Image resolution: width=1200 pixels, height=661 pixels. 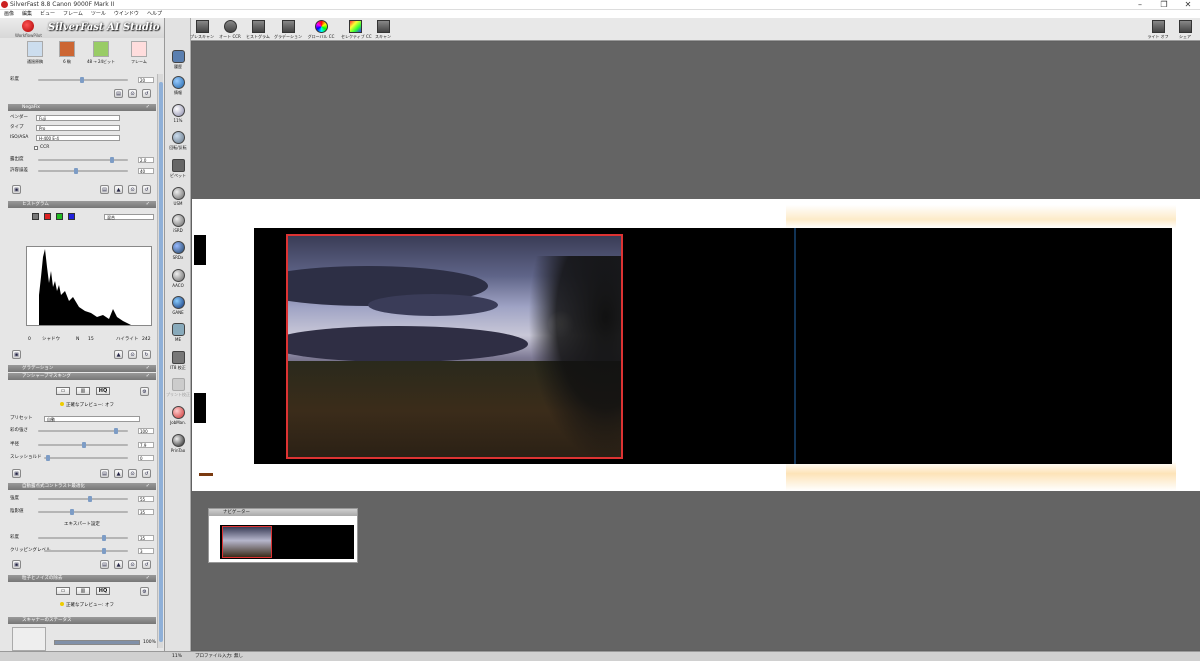 What do you see at coordinates (92, 419) in the screenshot?
I see `usm-preset-select: 自動` at bounding box center [92, 419].